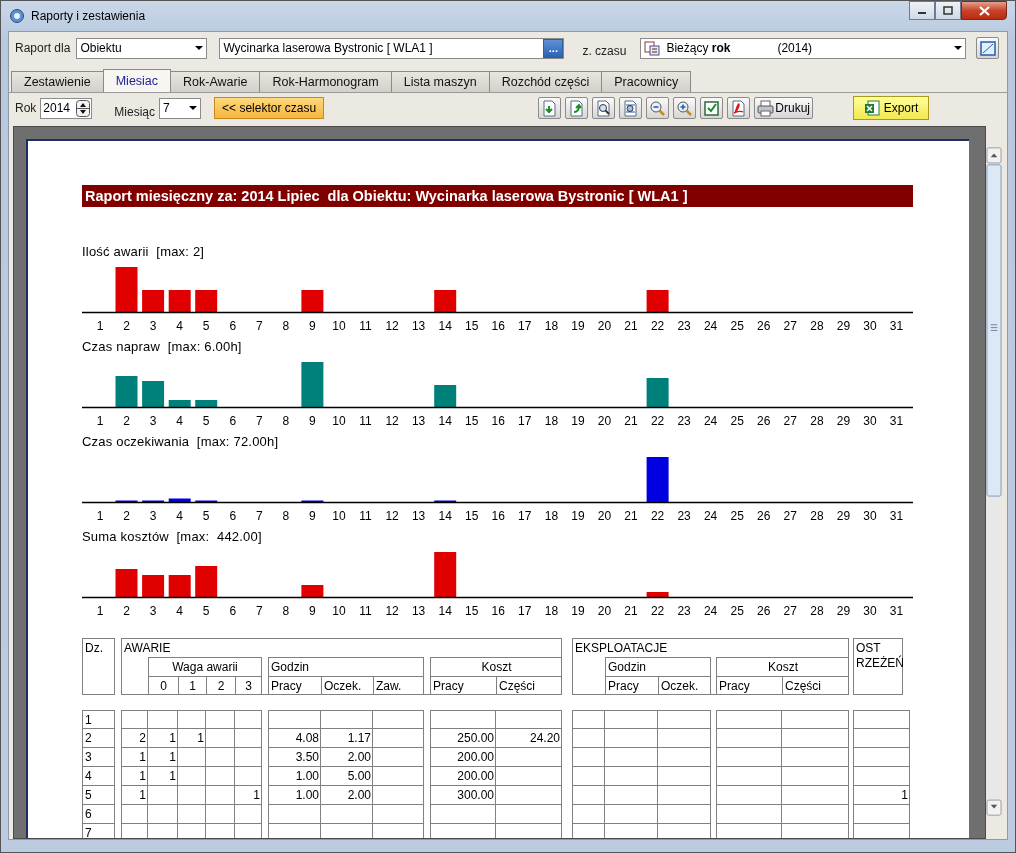 Image resolution: width=1016 pixels, height=853 pixels. Describe the element at coordinates (545, 81) in the screenshot. I see `tab: Rozchód części` at that location.